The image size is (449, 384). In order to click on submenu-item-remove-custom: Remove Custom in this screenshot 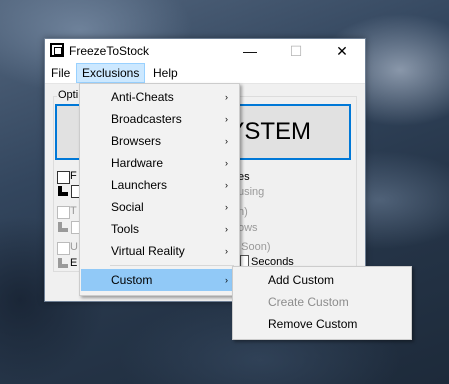, I will do `click(322, 324)`.